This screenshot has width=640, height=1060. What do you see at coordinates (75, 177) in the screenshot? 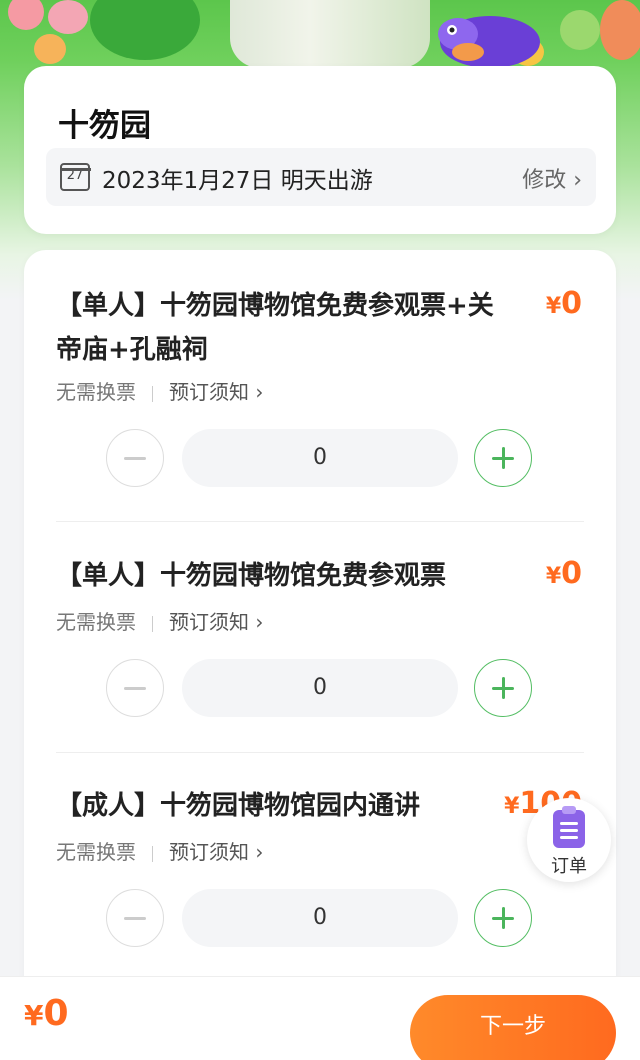
I see `calendar-icon: 27` at bounding box center [75, 177].